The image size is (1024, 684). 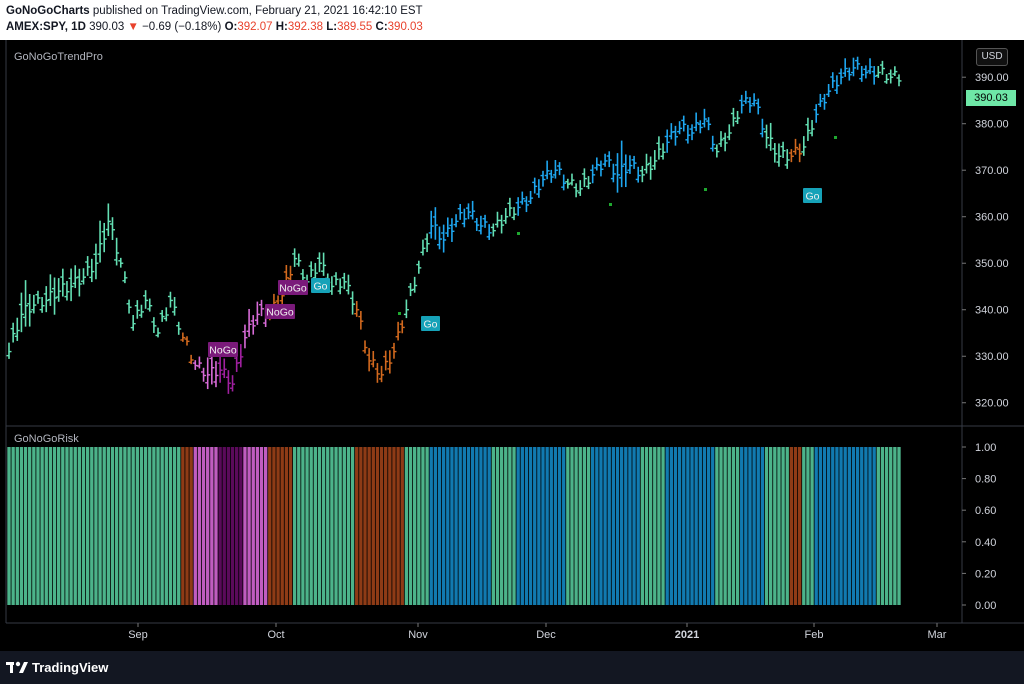 I want to click on currency-button: USD, so click(x=992, y=57).